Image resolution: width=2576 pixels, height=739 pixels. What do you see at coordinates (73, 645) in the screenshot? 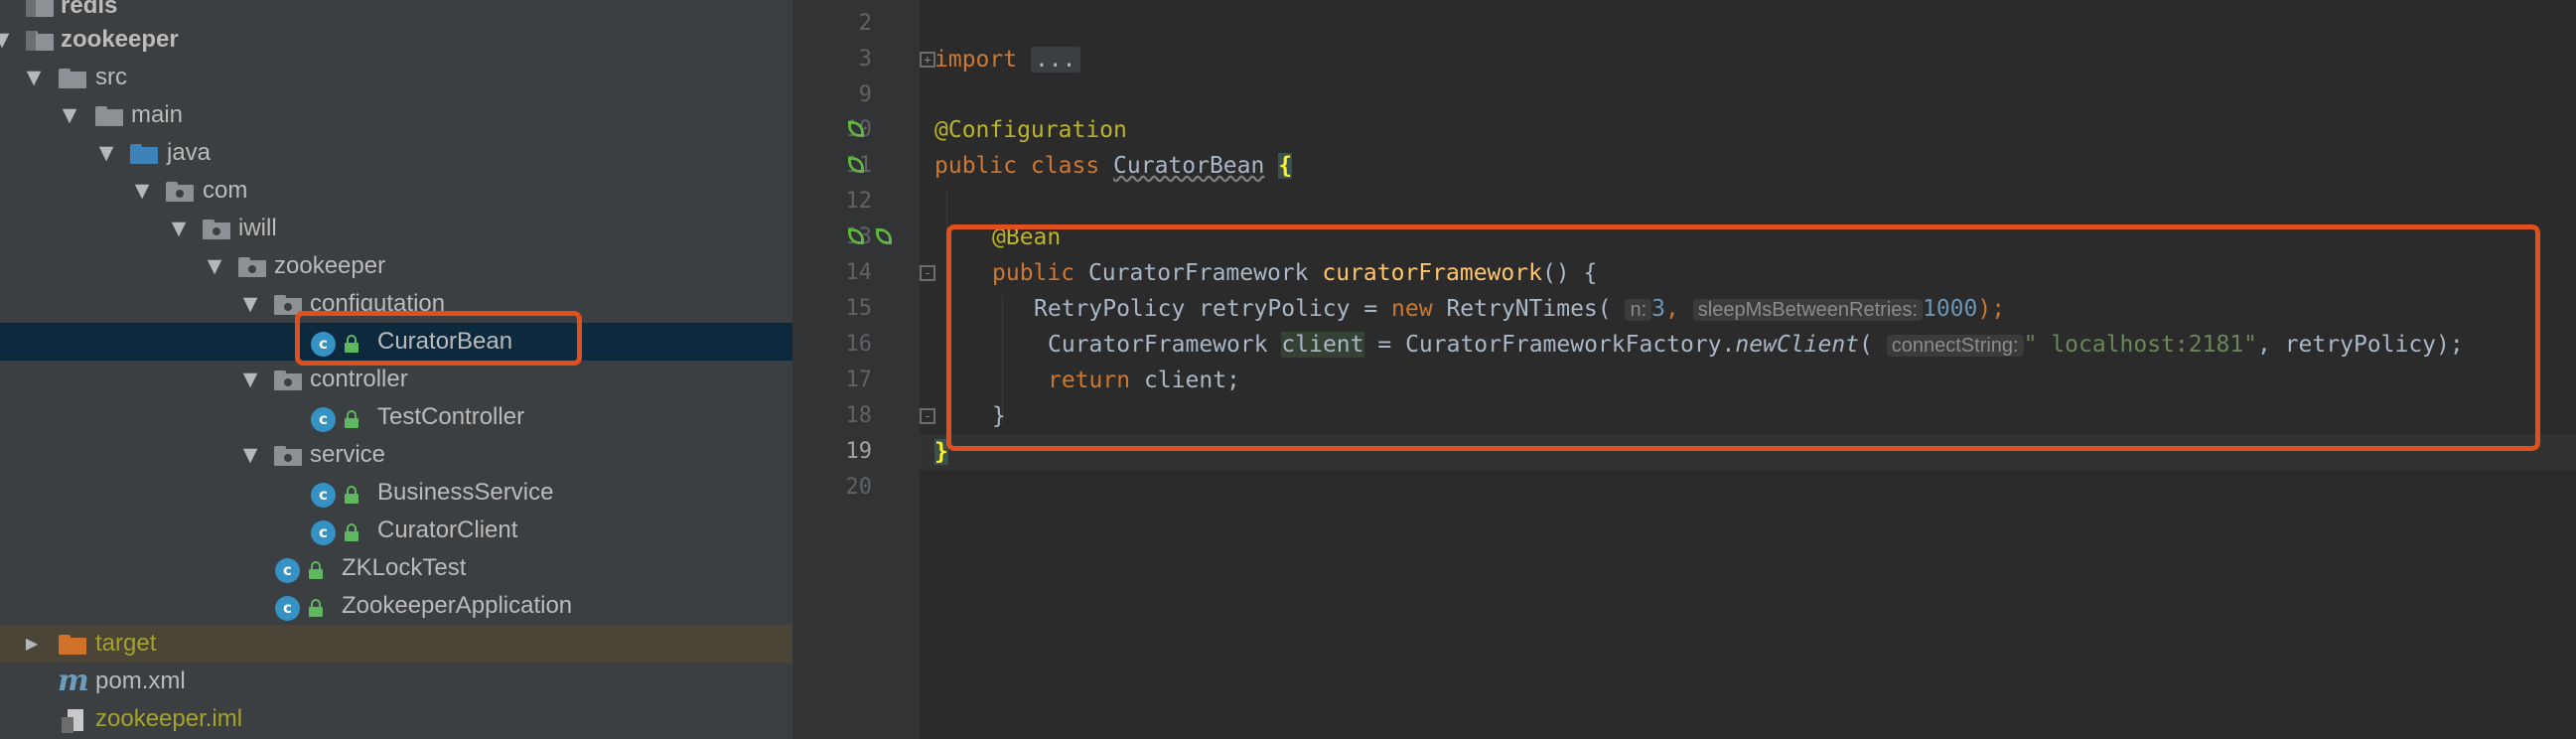
I see `excluded-folder-icon` at bounding box center [73, 645].